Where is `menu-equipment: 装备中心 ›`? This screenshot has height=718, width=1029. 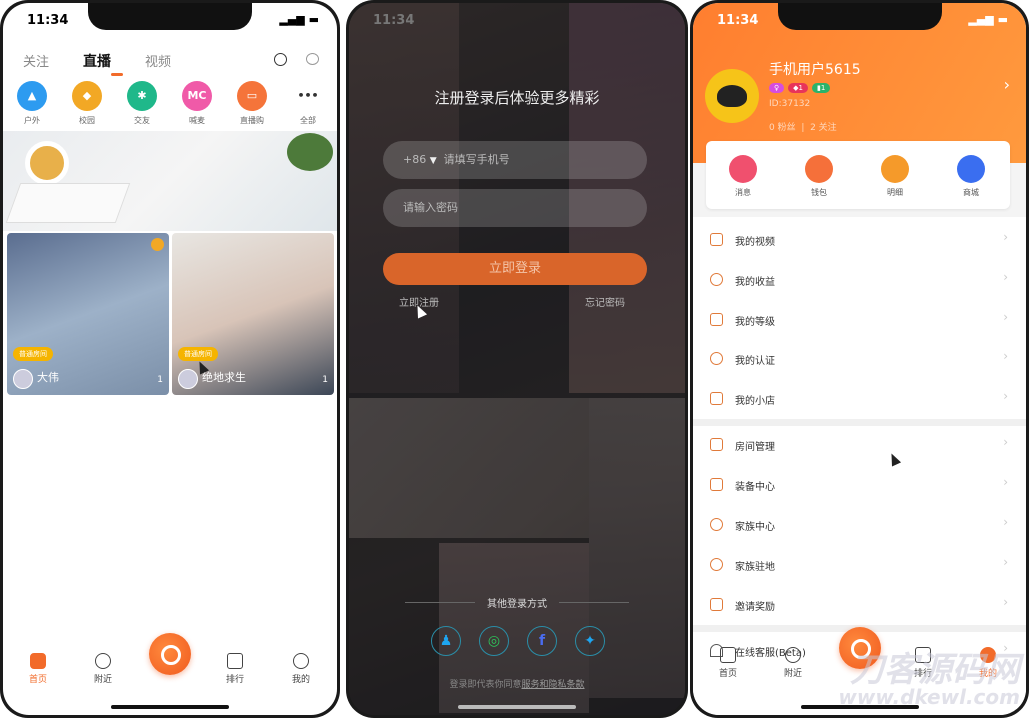 menu-equipment: 装备中心 › is located at coordinates (859, 485).